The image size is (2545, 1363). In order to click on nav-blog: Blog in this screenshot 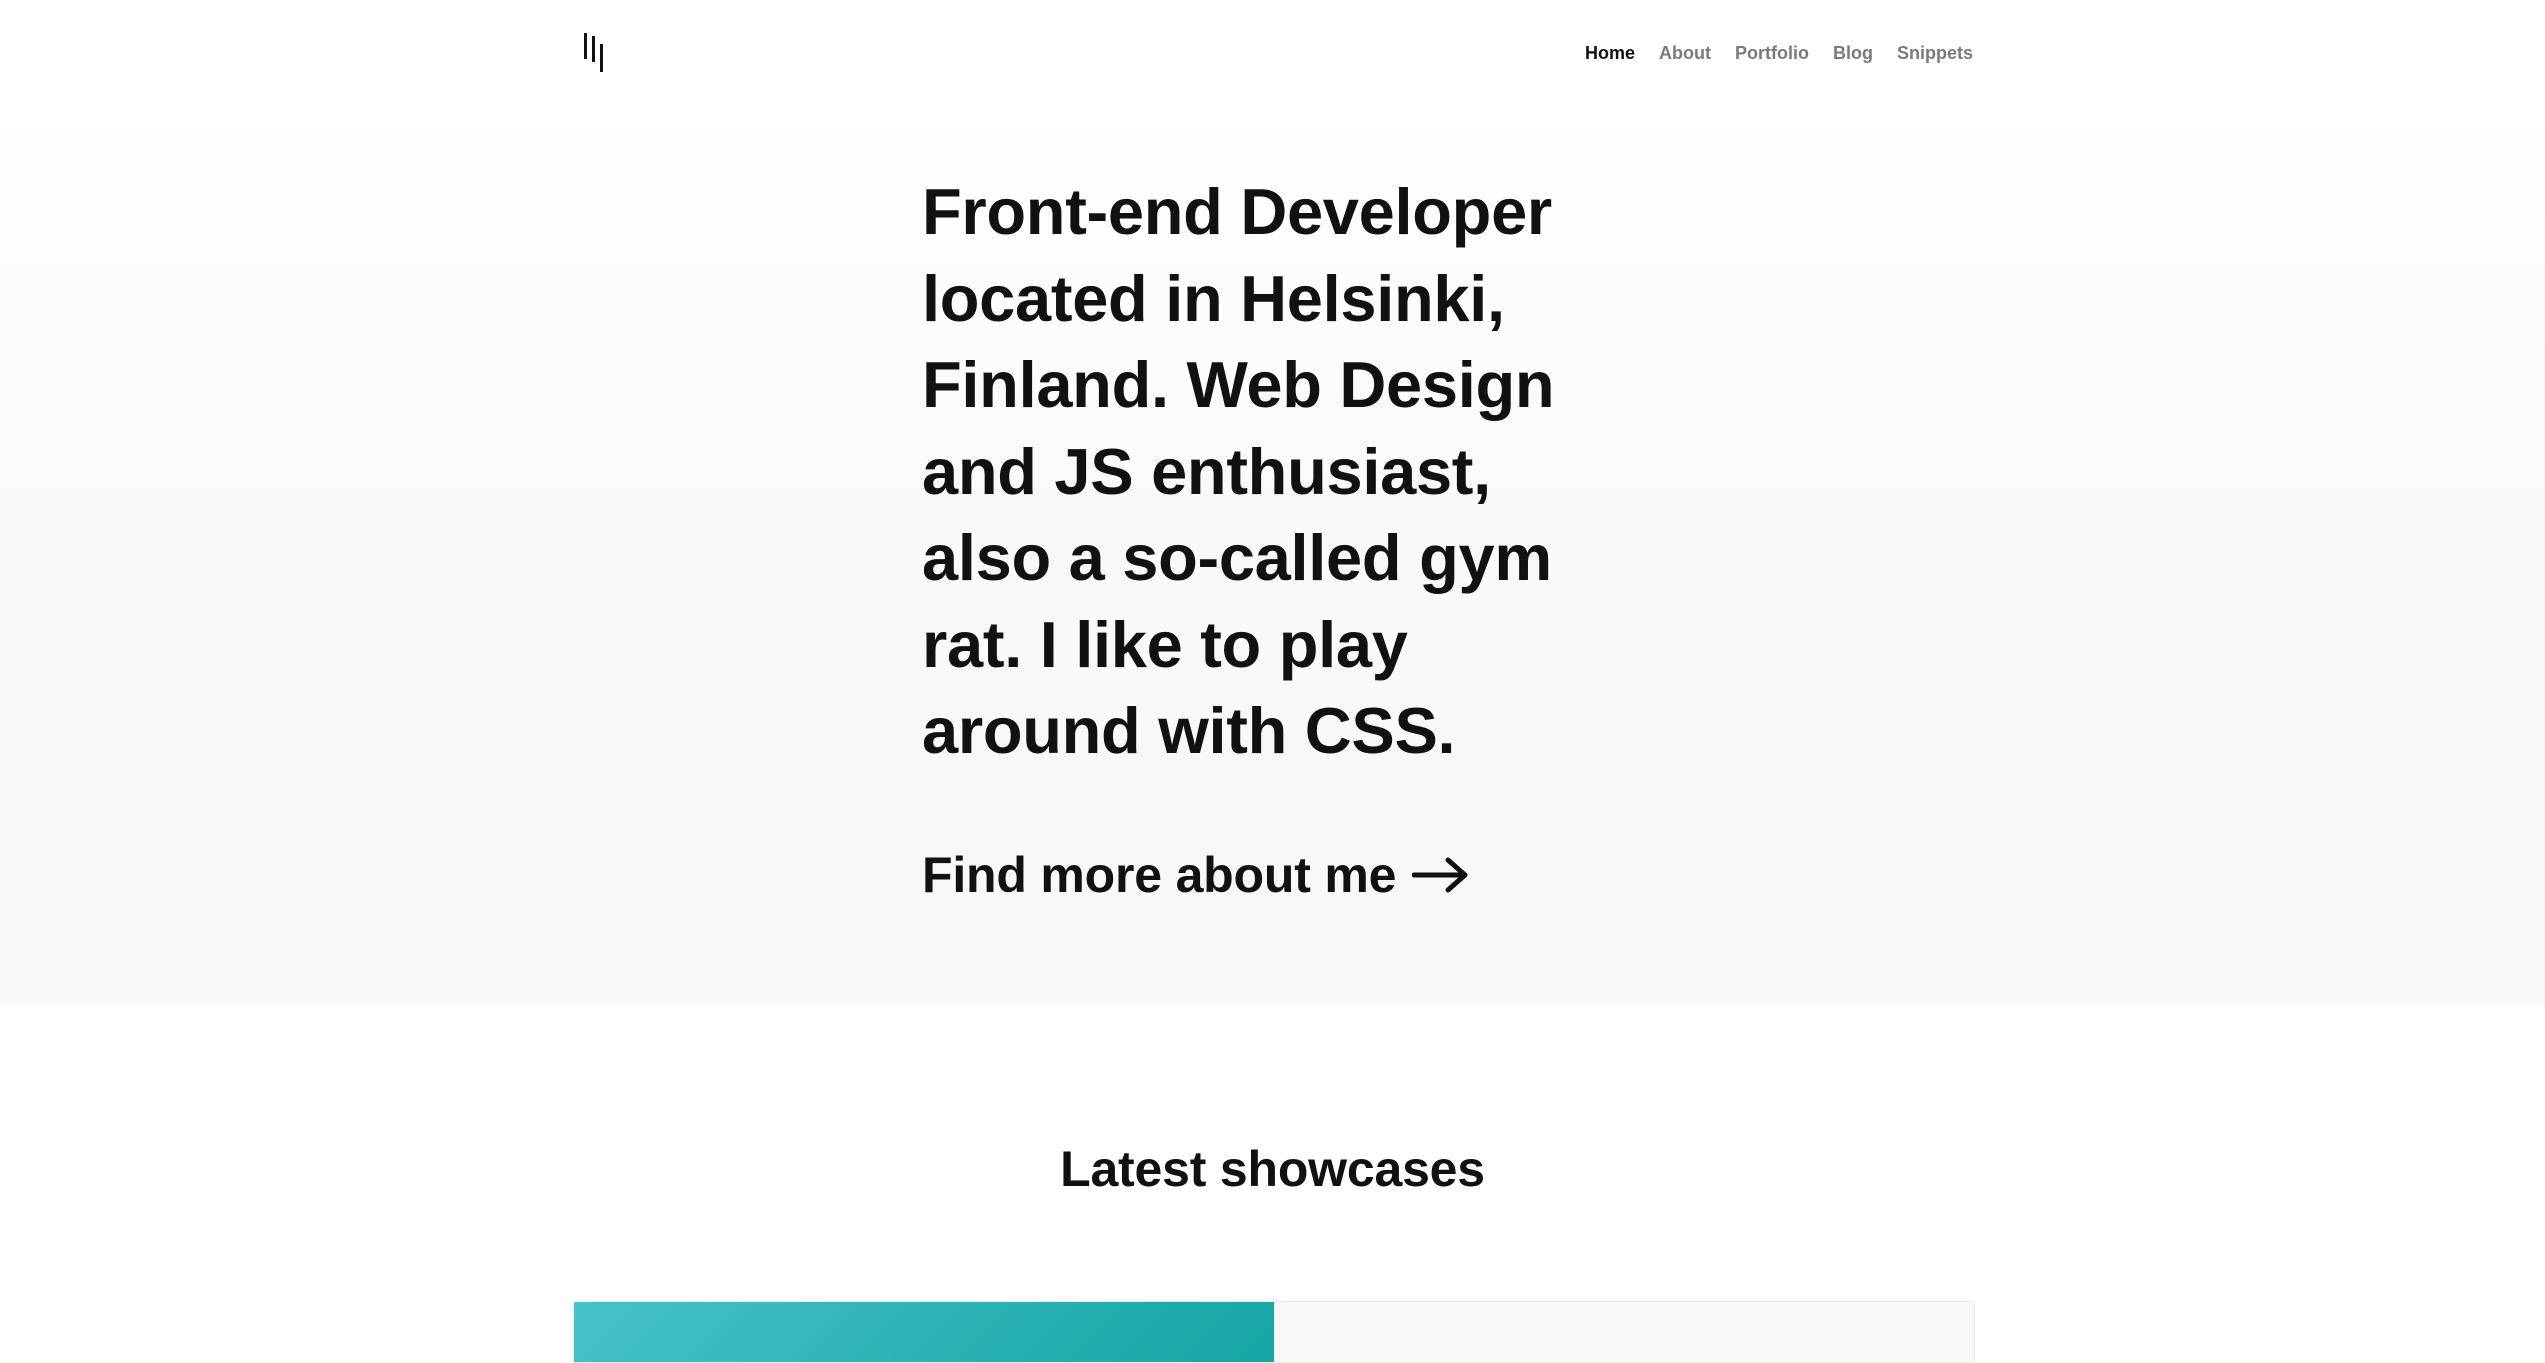, I will do `click(1853, 53)`.